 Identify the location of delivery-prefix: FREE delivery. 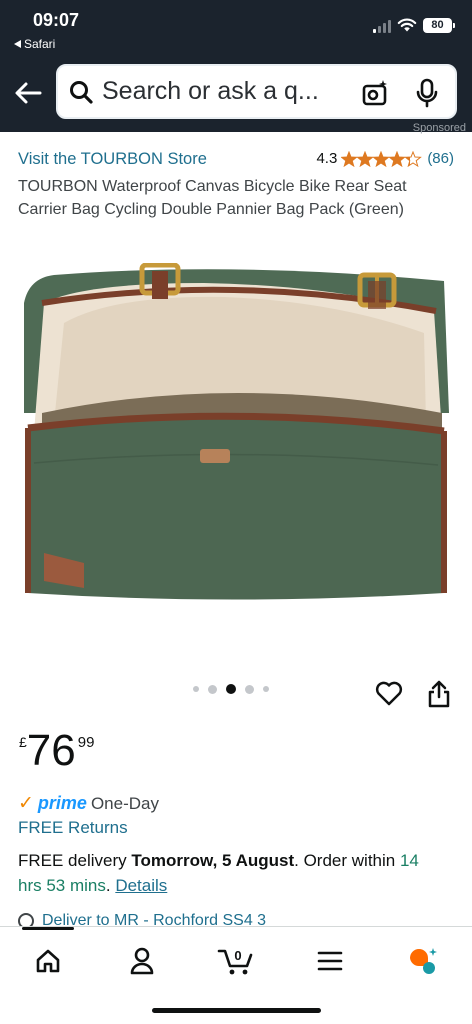
(75, 860).